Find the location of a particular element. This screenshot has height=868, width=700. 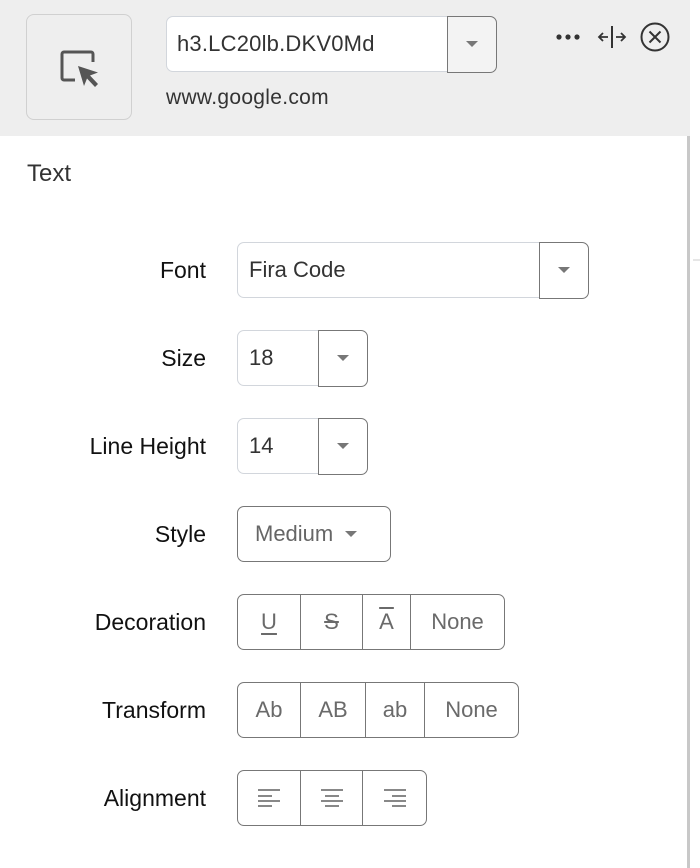

close-button is located at coordinates (655, 37).